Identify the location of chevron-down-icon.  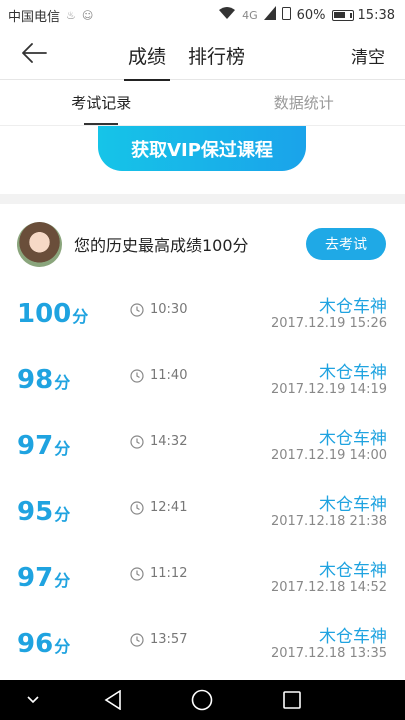
(33, 700).